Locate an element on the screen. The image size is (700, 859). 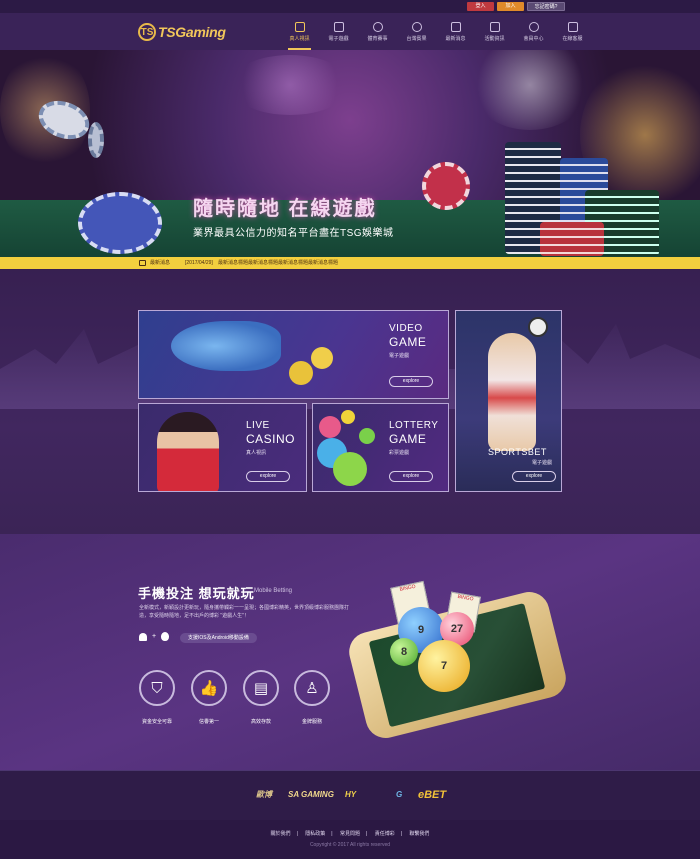
feature-label: 信譽第一 is located at coordinates (208, 722).